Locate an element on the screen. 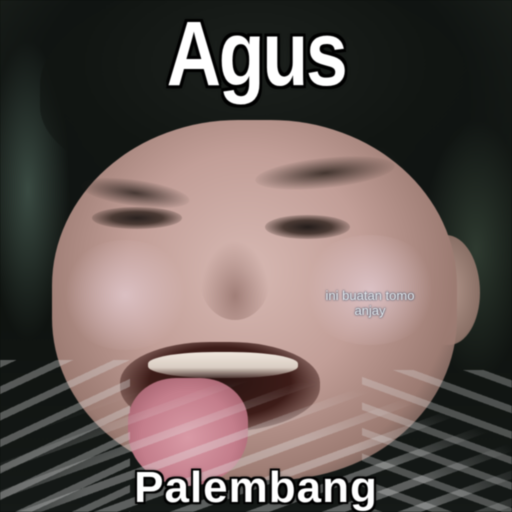 This screenshot has height=512, width=512. nose is located at coordinates (235, 280).